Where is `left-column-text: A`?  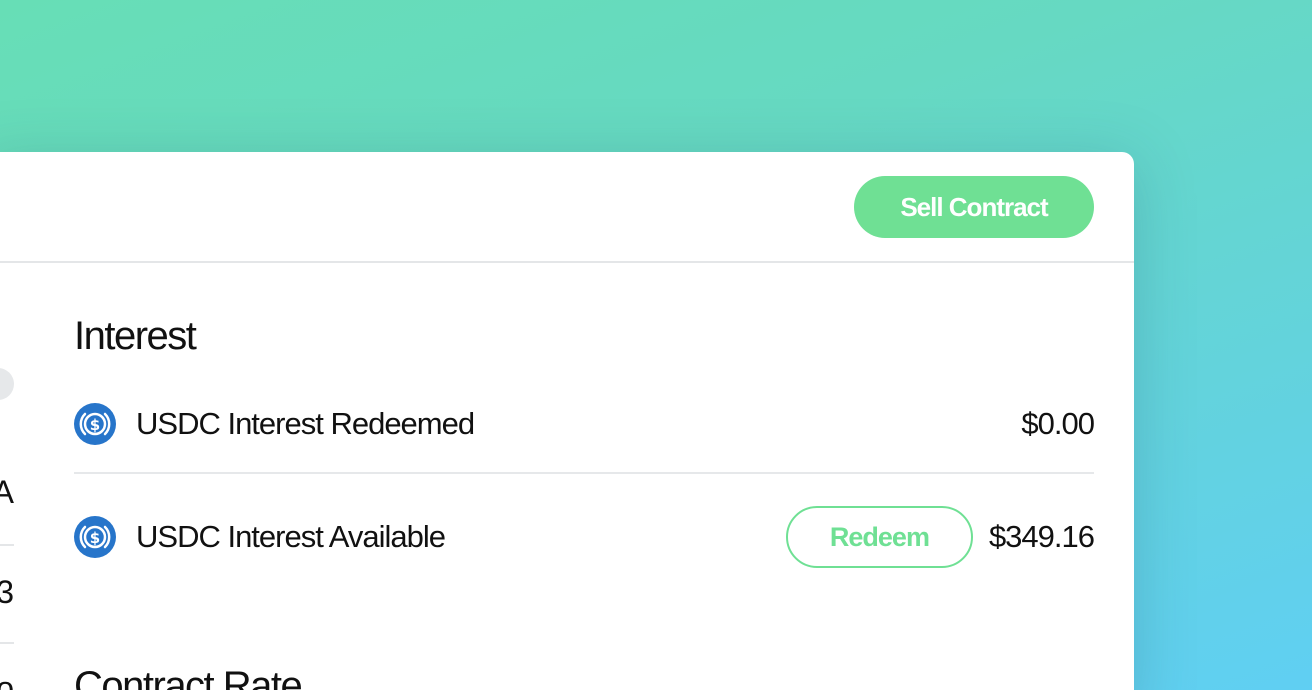 left-column-text: A is located at coordinates (7, 492).